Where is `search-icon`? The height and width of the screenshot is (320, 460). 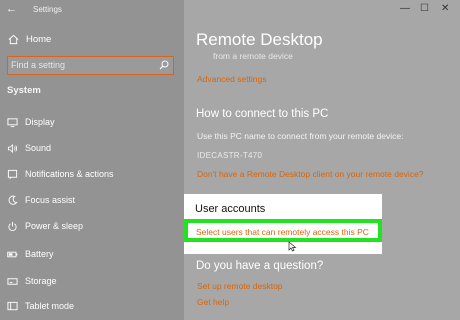 search-icon is located at coordinates (164, 65).